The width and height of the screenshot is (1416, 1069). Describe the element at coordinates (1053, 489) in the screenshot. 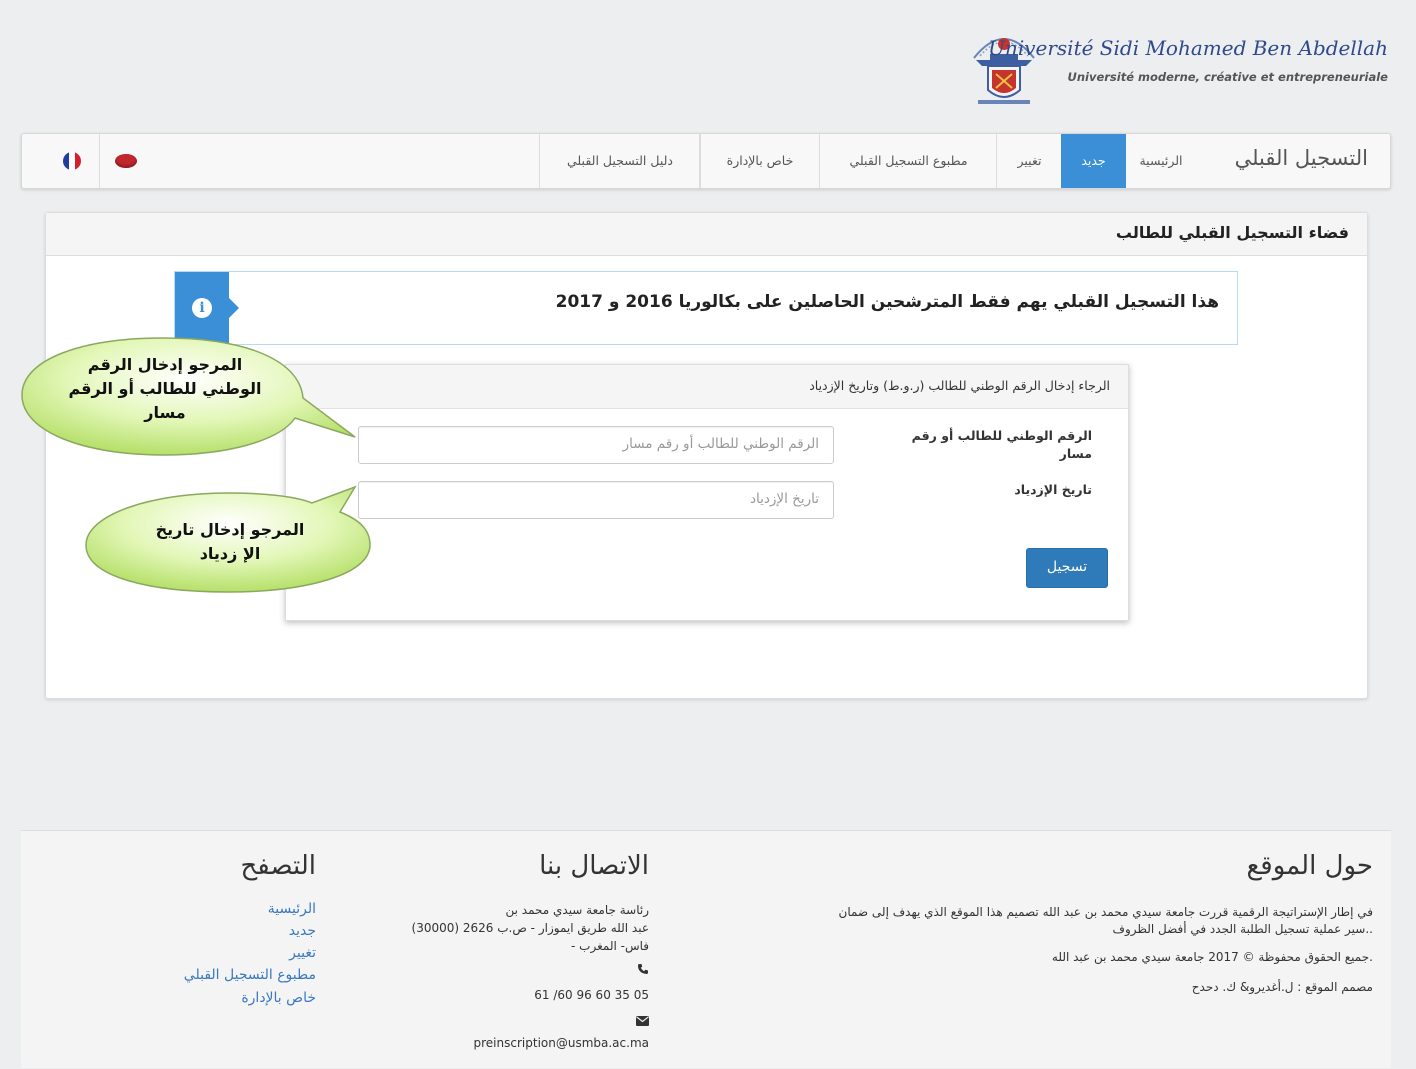

I see `birthdate-label: تاريخ الإزدياد` at that location.